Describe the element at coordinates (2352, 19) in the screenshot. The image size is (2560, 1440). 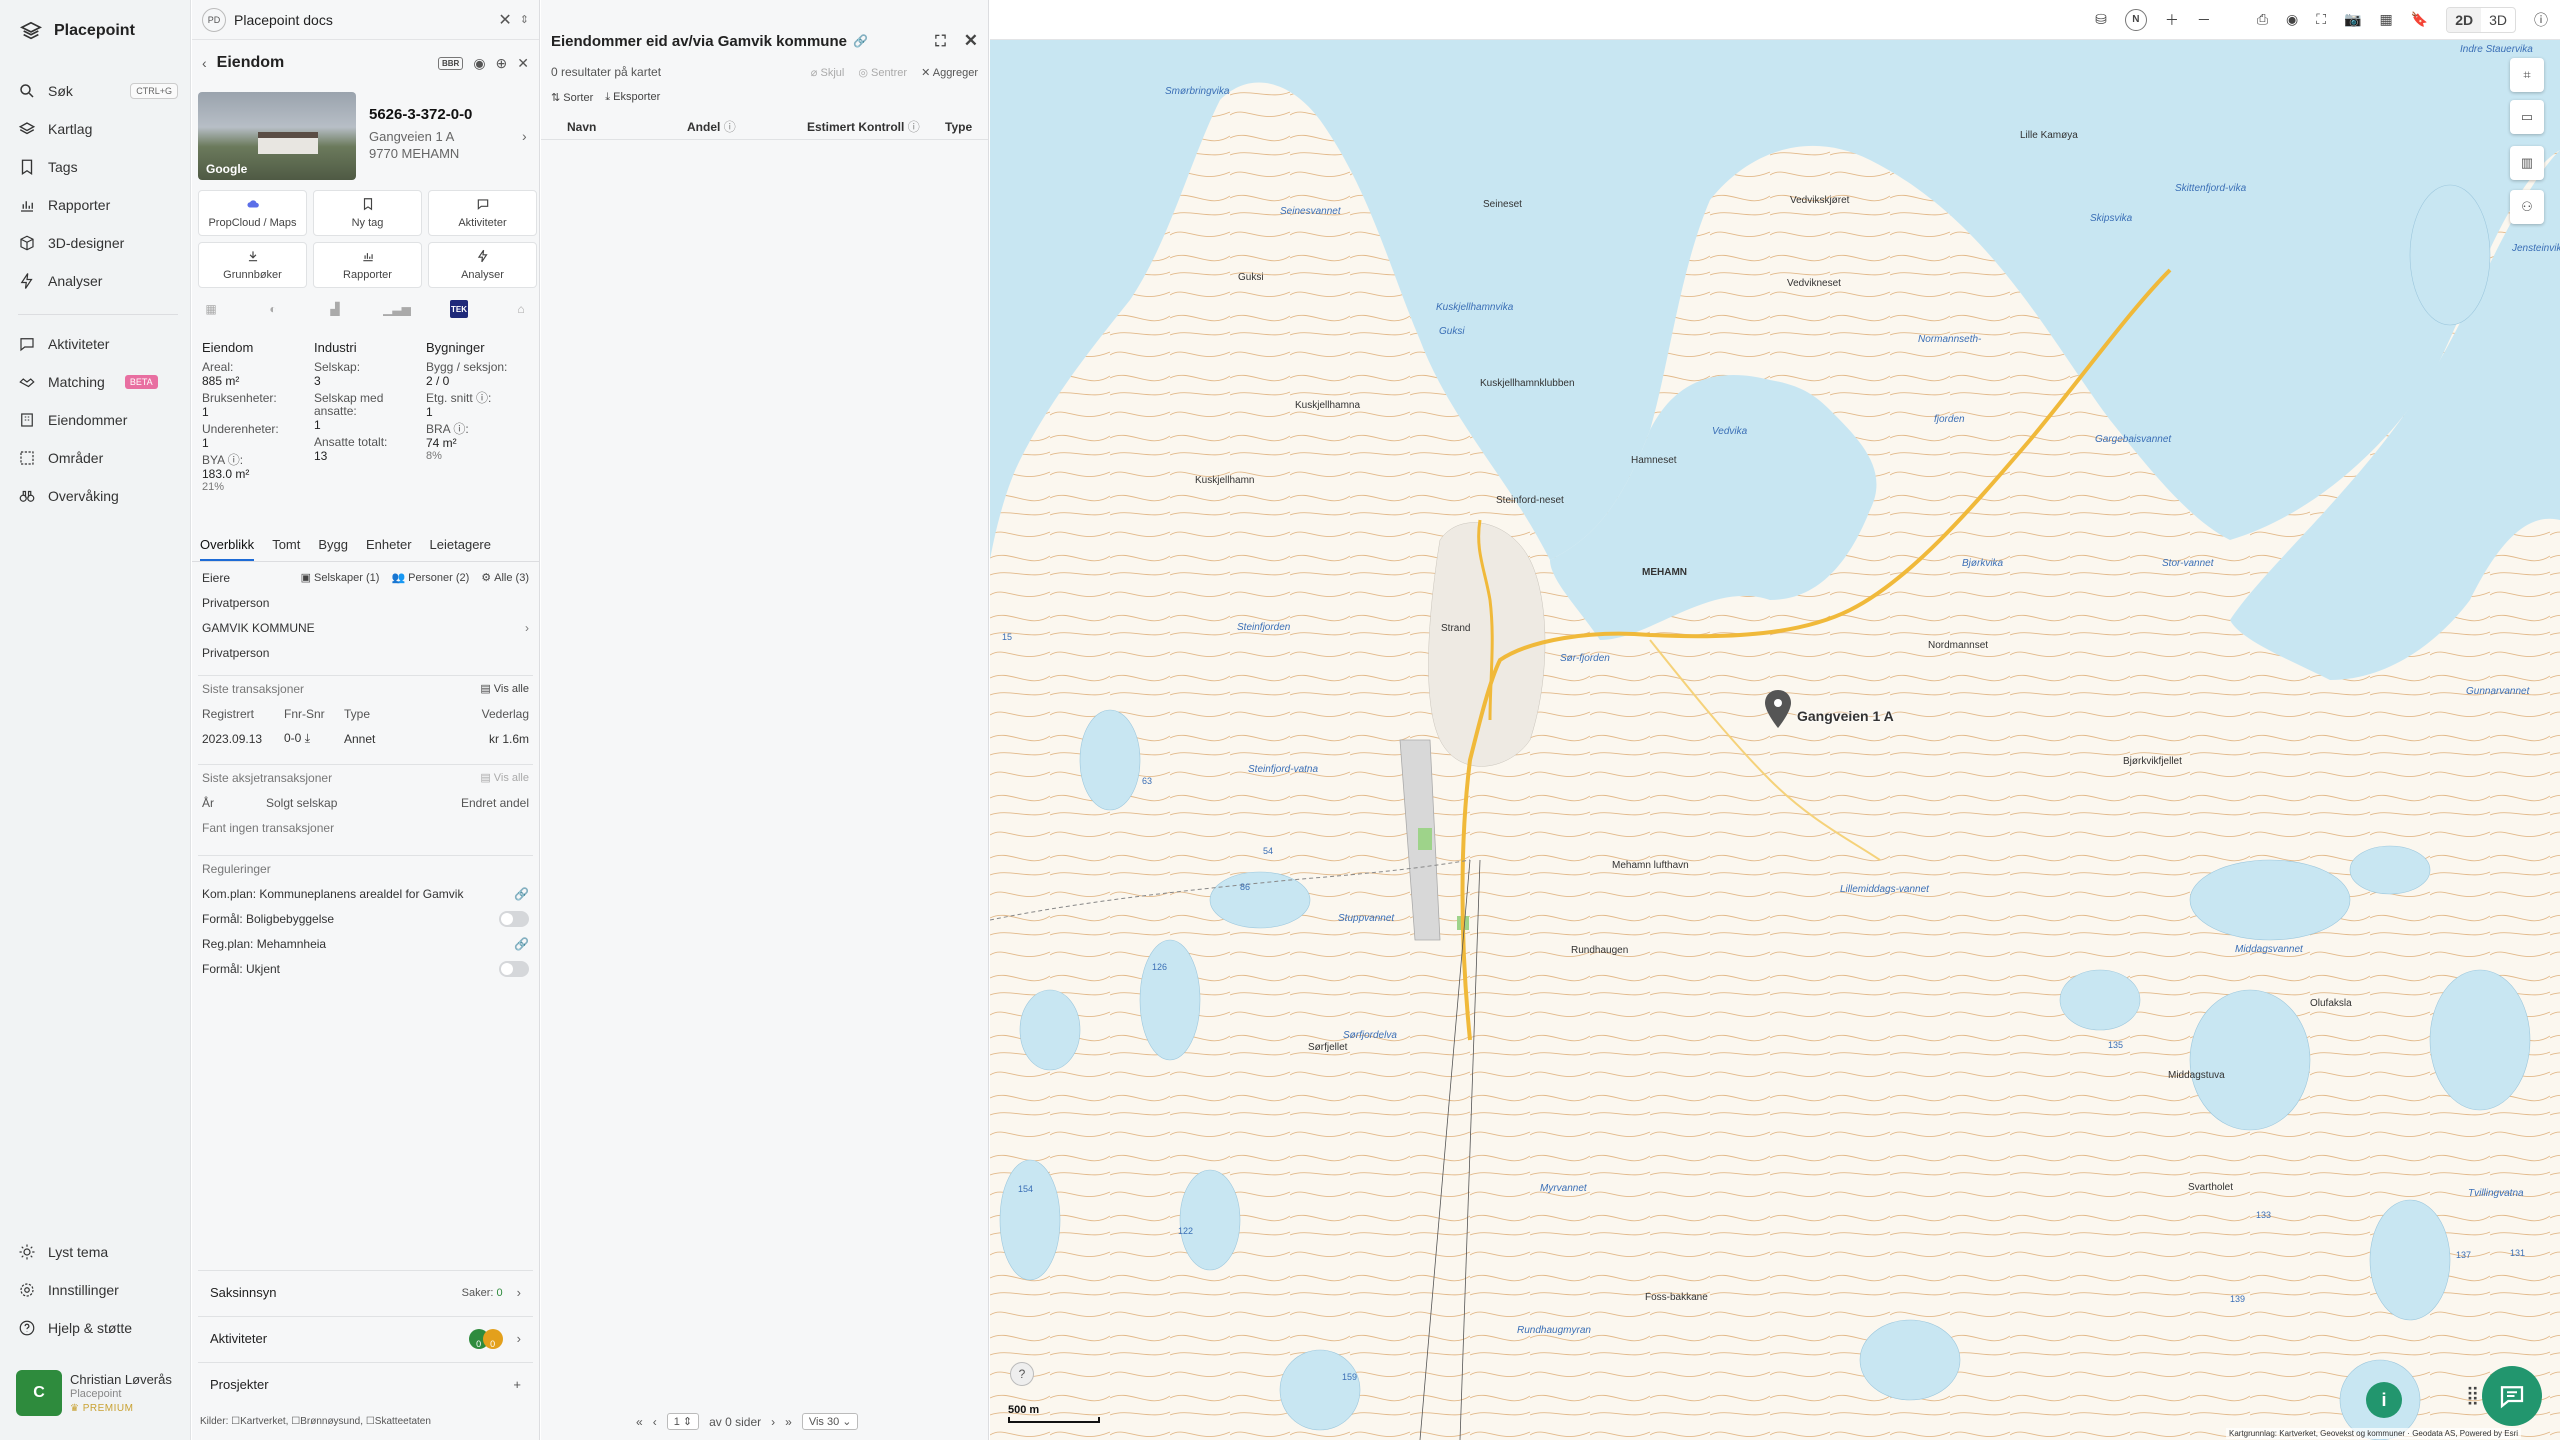
I see `camera-icon: 📷` at that location.